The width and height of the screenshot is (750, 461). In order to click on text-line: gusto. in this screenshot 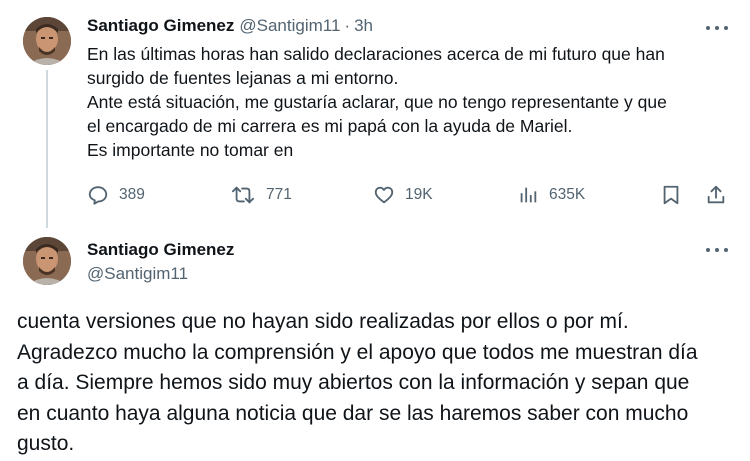, I will do `click(46, 443)`.